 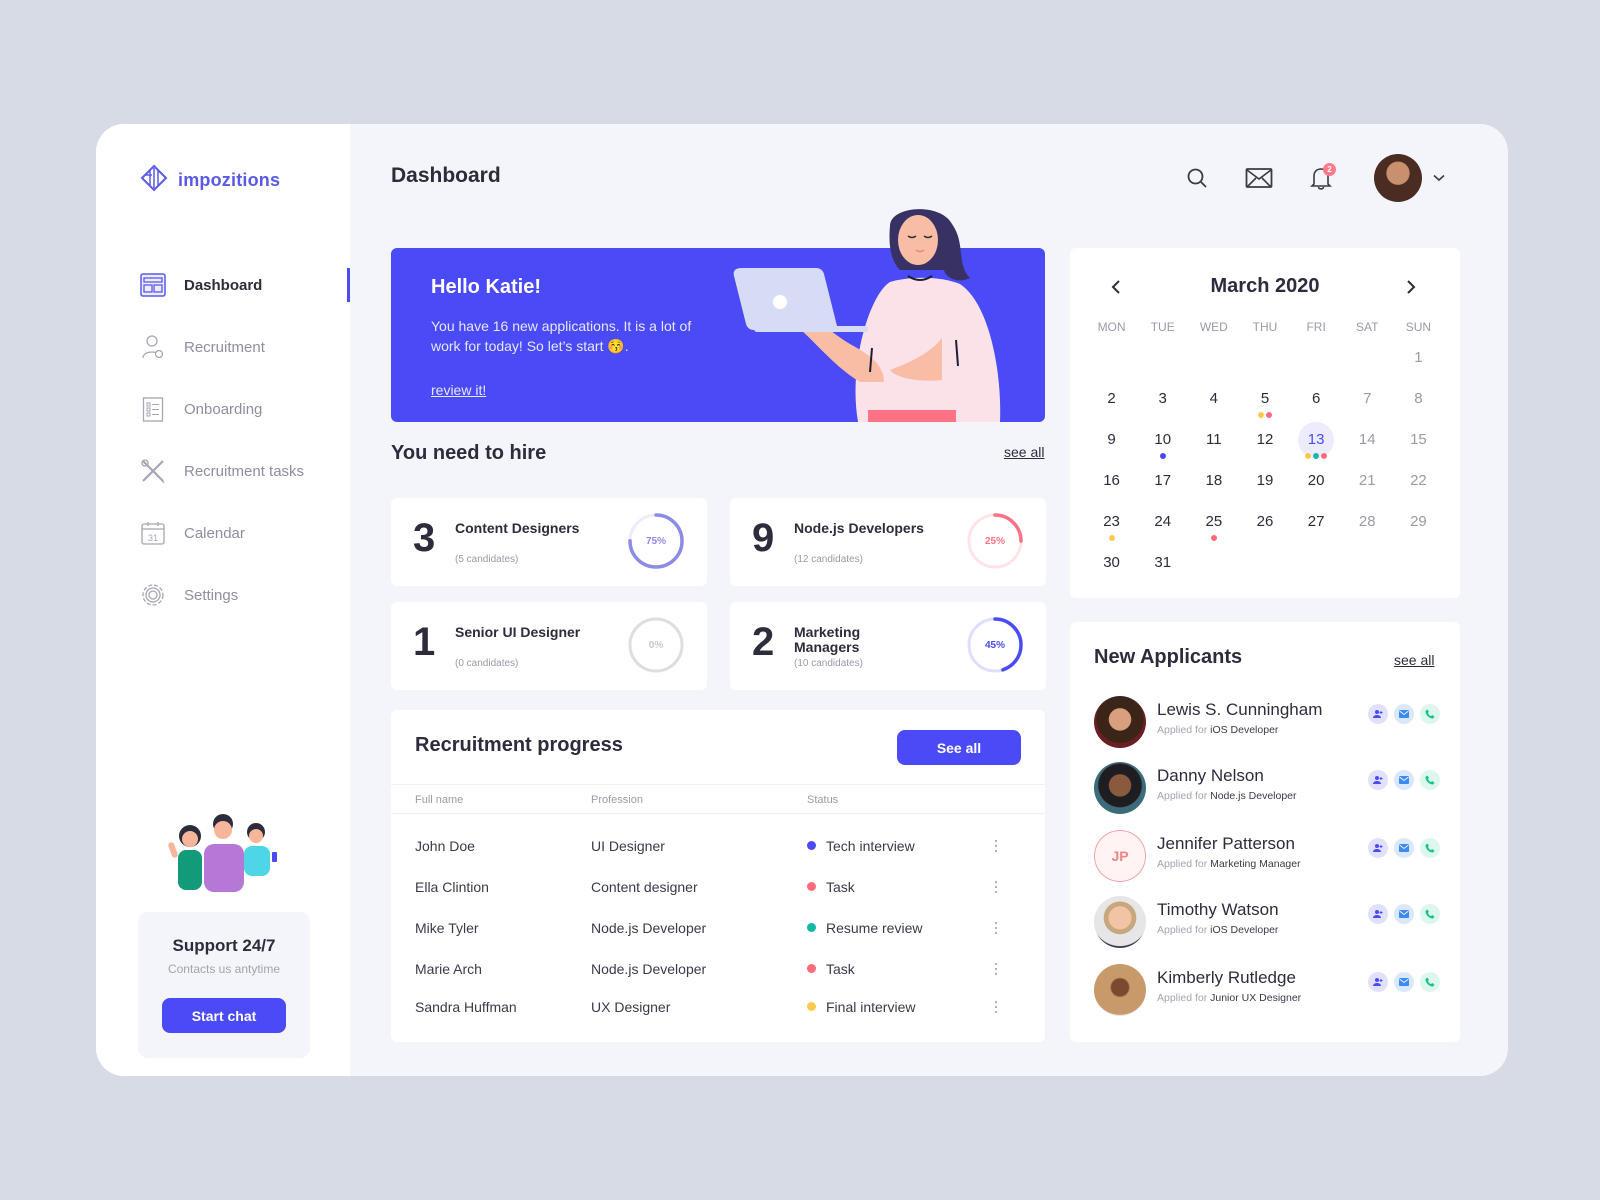 I want to click on chevron-left-icon, so click(x=1116, y=287).